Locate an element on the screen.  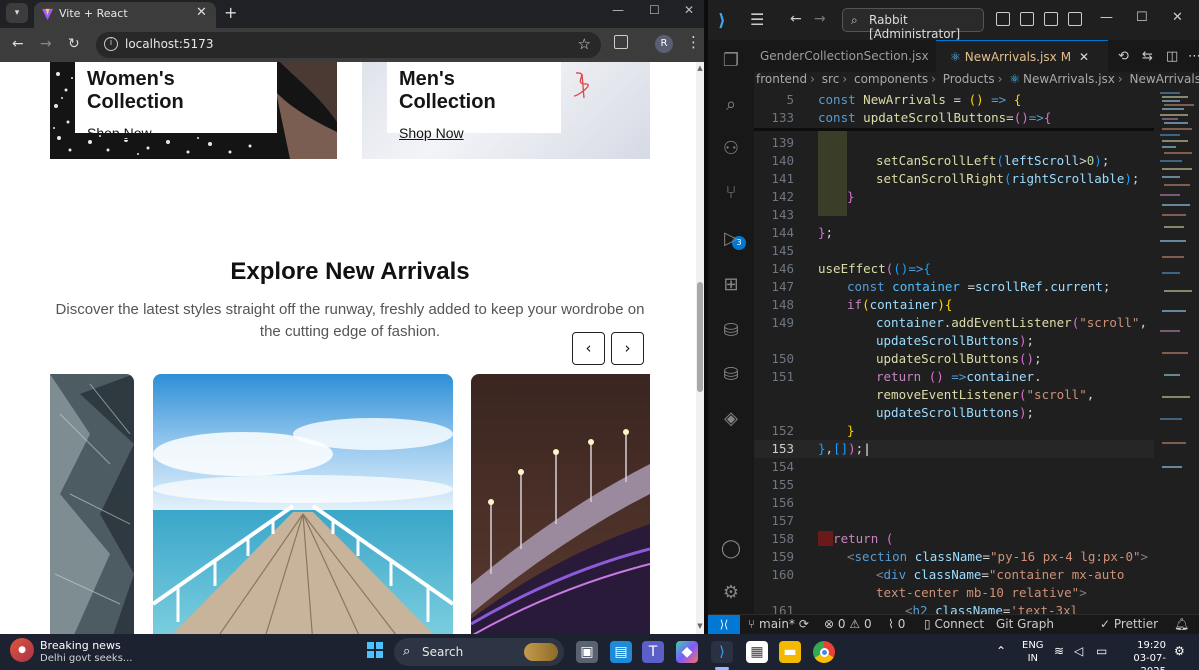
scroll-down-icon: ▼ is located at coordinates (700, 626).